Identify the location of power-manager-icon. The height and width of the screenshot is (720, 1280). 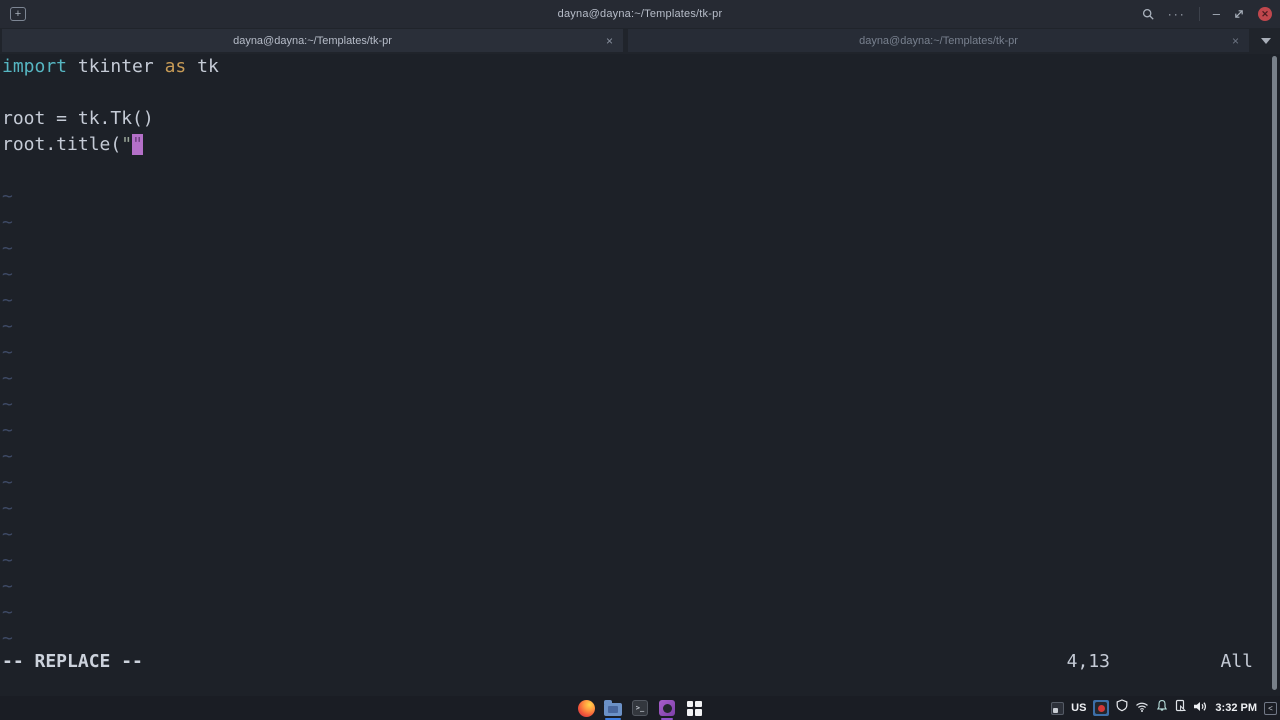
(1181, 708).